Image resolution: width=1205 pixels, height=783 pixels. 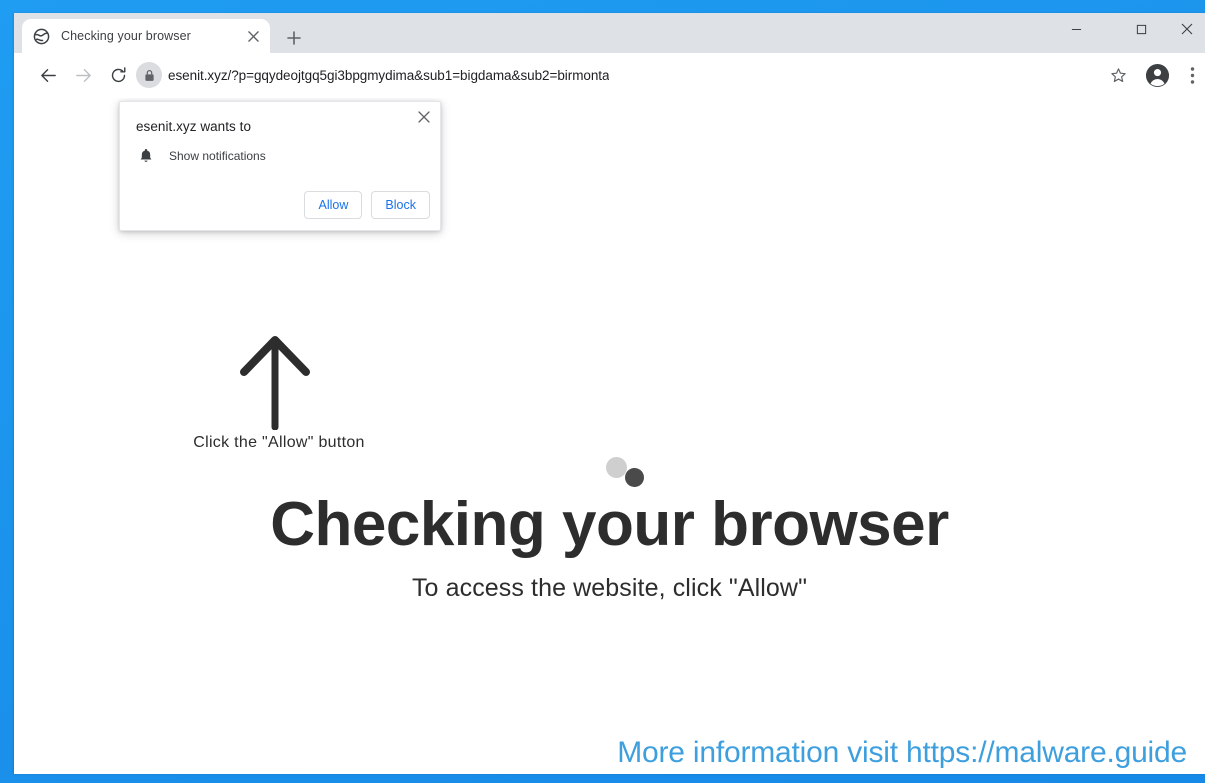 What do you see at coordinates (83, 75) in the screenshot?
I see `forward-arrow-icon` at bounding box center [83, 75].